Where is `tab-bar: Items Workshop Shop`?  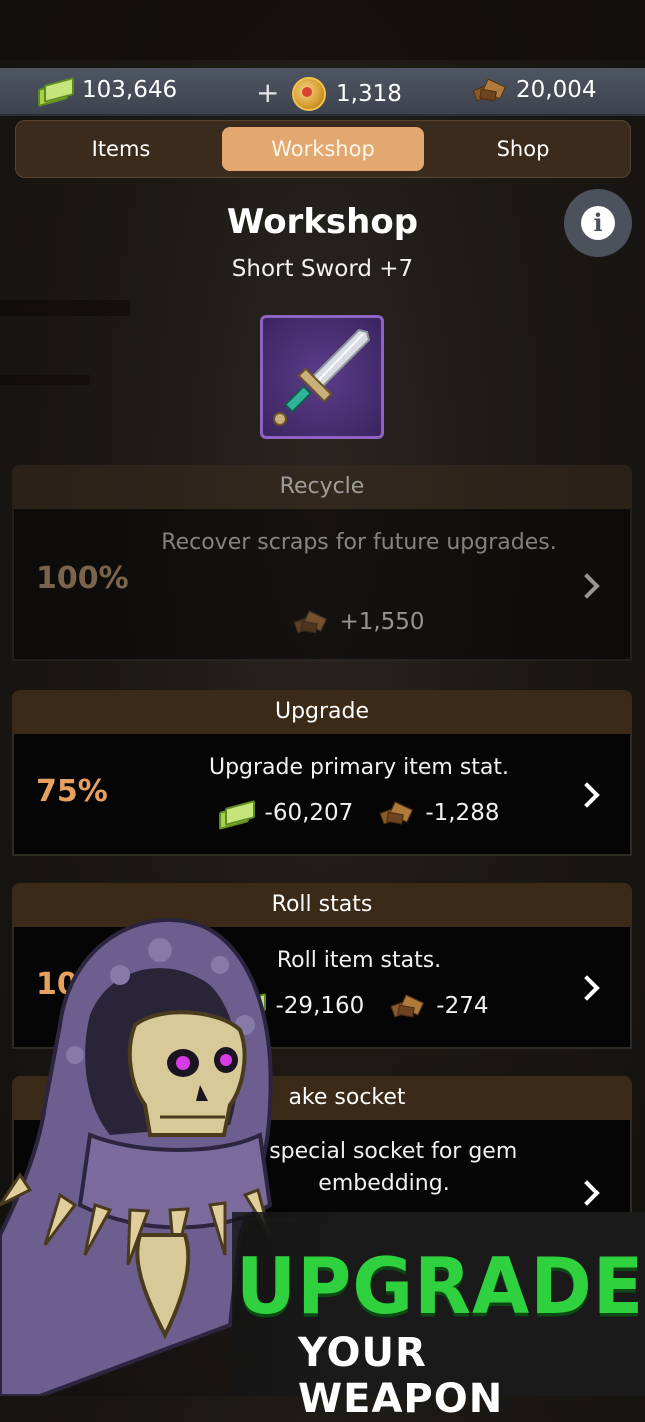 tab-bar: Items Workshop Shop is located at coordinates (323, 149).